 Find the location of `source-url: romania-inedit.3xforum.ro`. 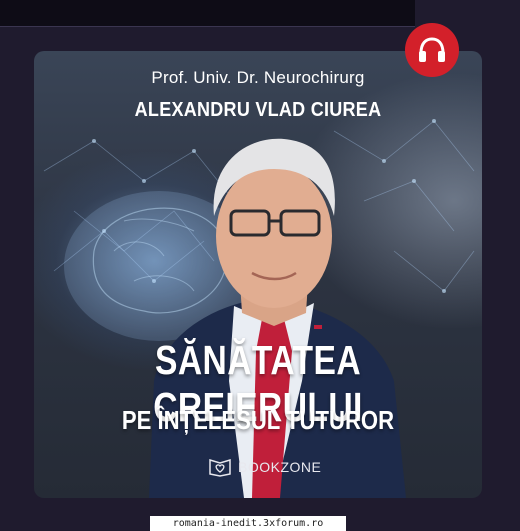

source-url: romania-inedit.3xforum.ro is located at coordinates (248, 523).